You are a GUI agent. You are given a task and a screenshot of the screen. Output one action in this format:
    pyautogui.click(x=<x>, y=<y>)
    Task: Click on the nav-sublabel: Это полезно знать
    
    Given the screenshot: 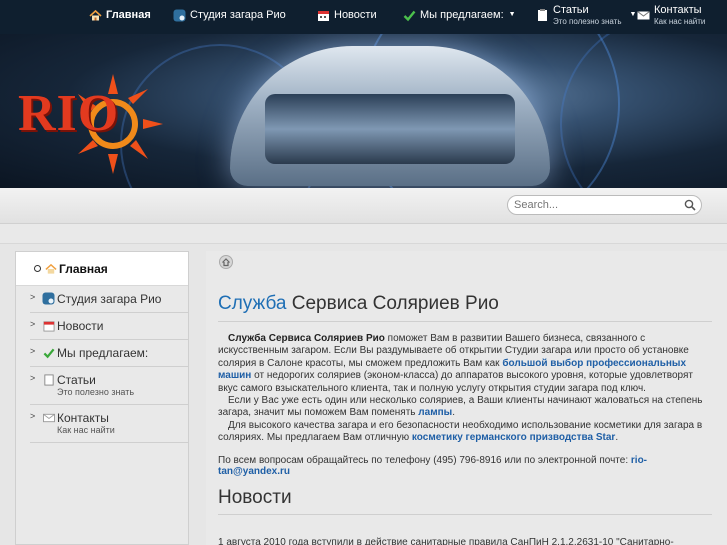 What is the action you would take?
    pyautogui.click(x=587, y=21)
    